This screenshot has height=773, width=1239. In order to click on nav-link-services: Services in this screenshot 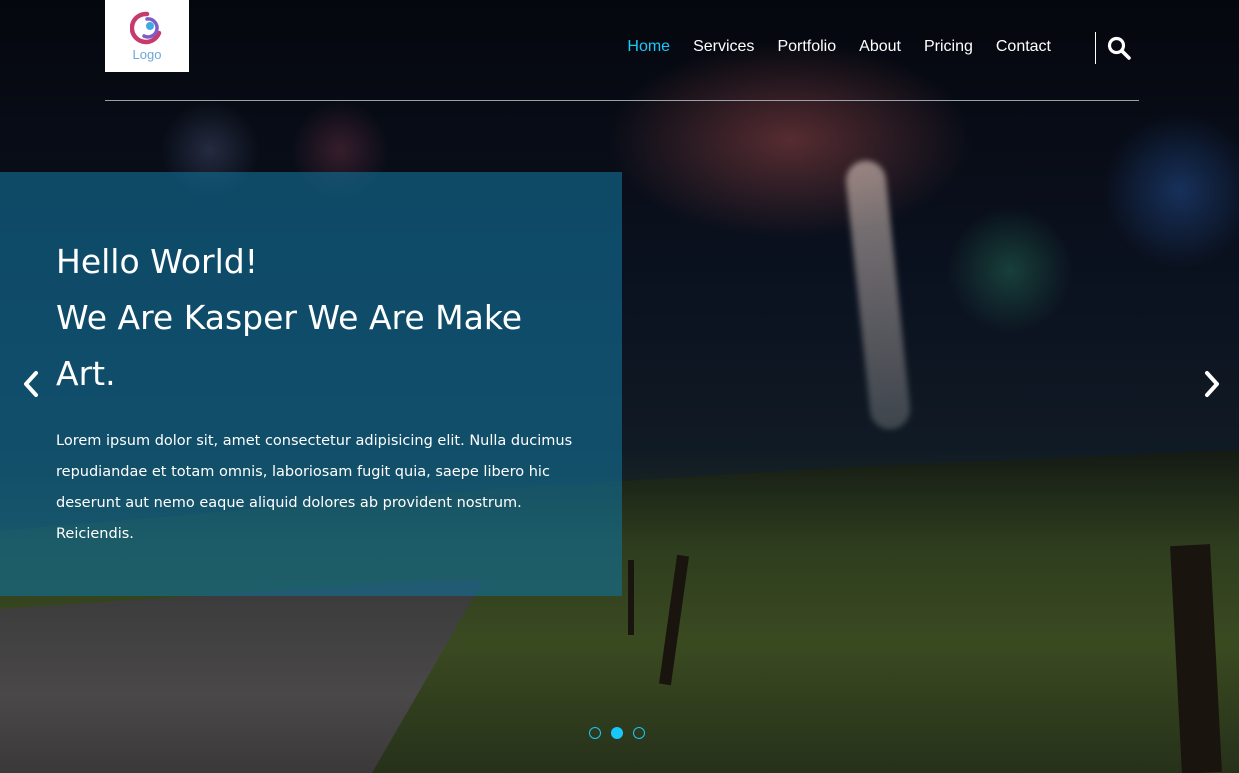, I will do `click(723, 47)`.